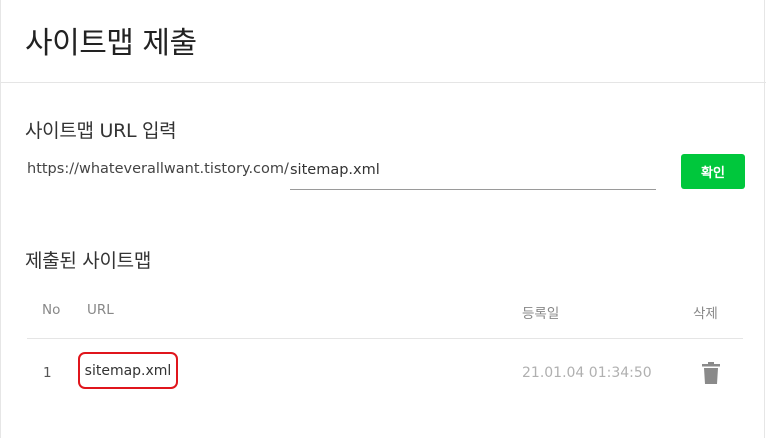 The width and height of the screenshot is (766, 438). What do you see at coordinates (47, 373) in the screenshot?
I see `row-no: 1` at bounding box center [47, 373].